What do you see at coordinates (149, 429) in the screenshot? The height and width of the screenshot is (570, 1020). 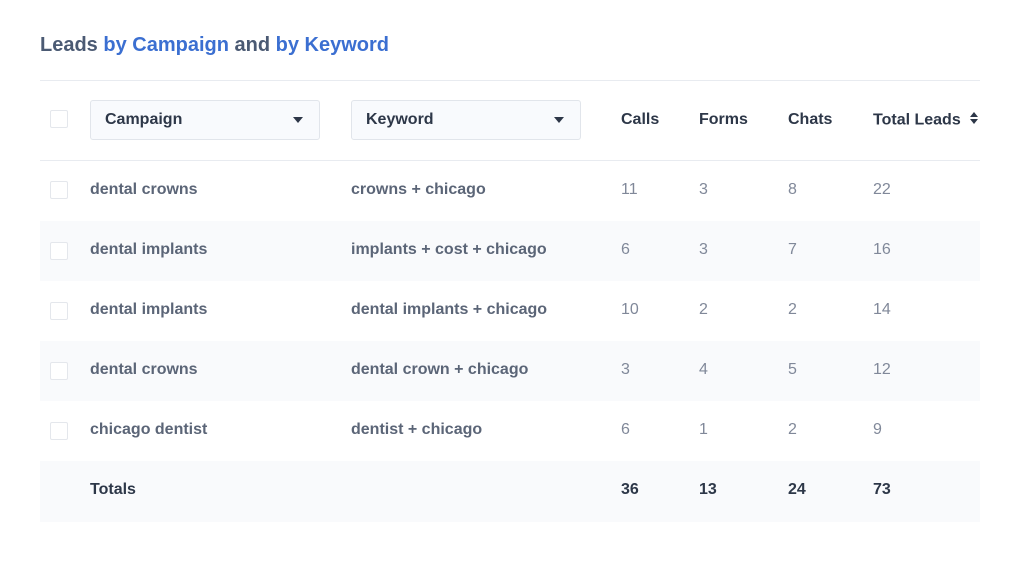 I see `campaign-cell: chicago dentist` at bounding box center [149, 429].